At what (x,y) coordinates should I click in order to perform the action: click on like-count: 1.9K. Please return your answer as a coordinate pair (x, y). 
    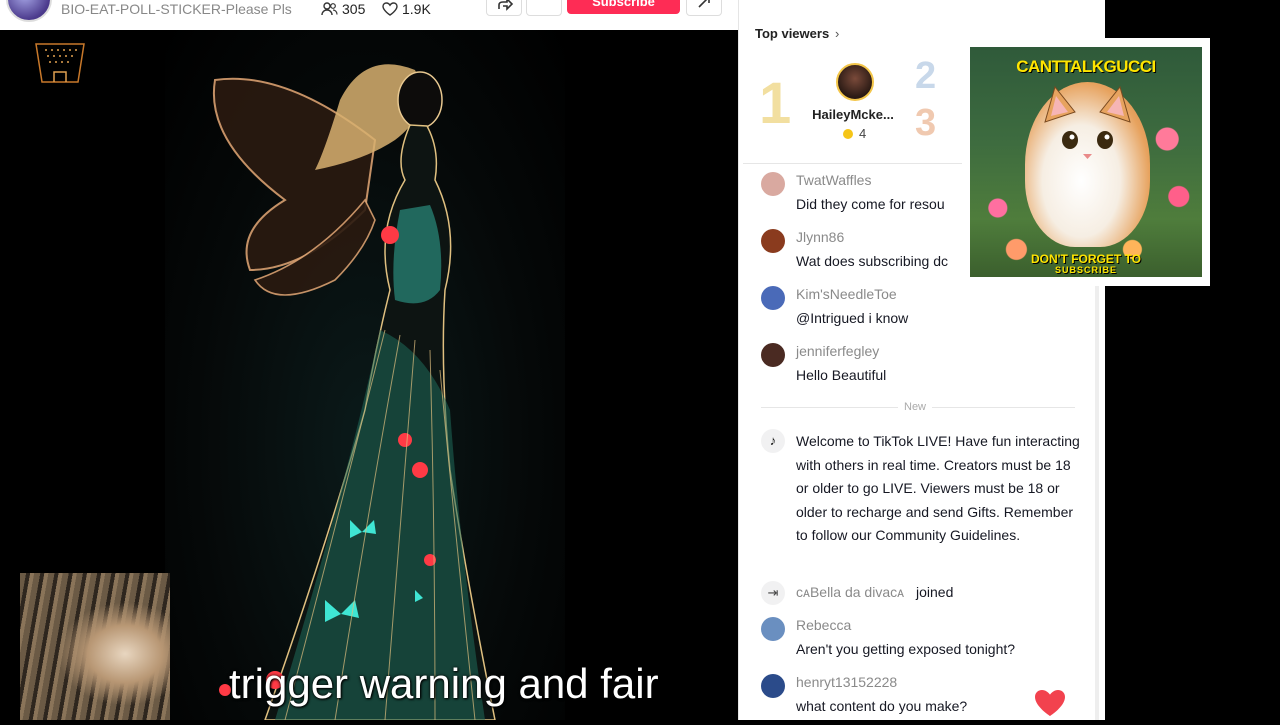
    Looking at the image, I should click on (406, 9).